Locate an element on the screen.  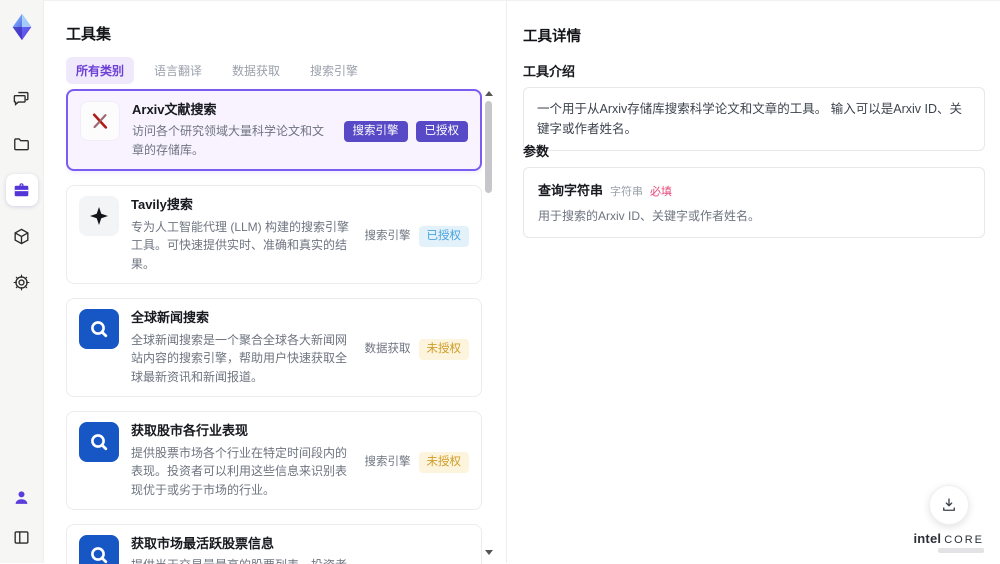
sidebar-bottom is located at coordinates (22, 517).